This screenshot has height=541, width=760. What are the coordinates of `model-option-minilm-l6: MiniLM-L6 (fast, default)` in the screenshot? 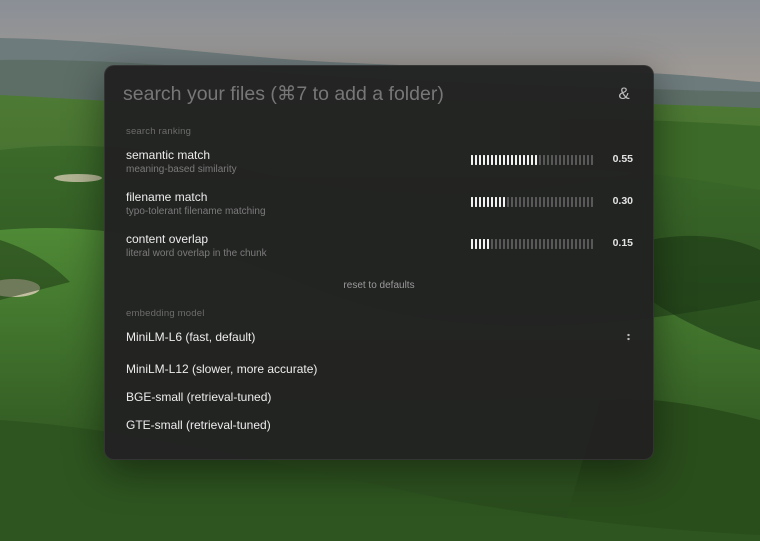 It's located at (379, 337).